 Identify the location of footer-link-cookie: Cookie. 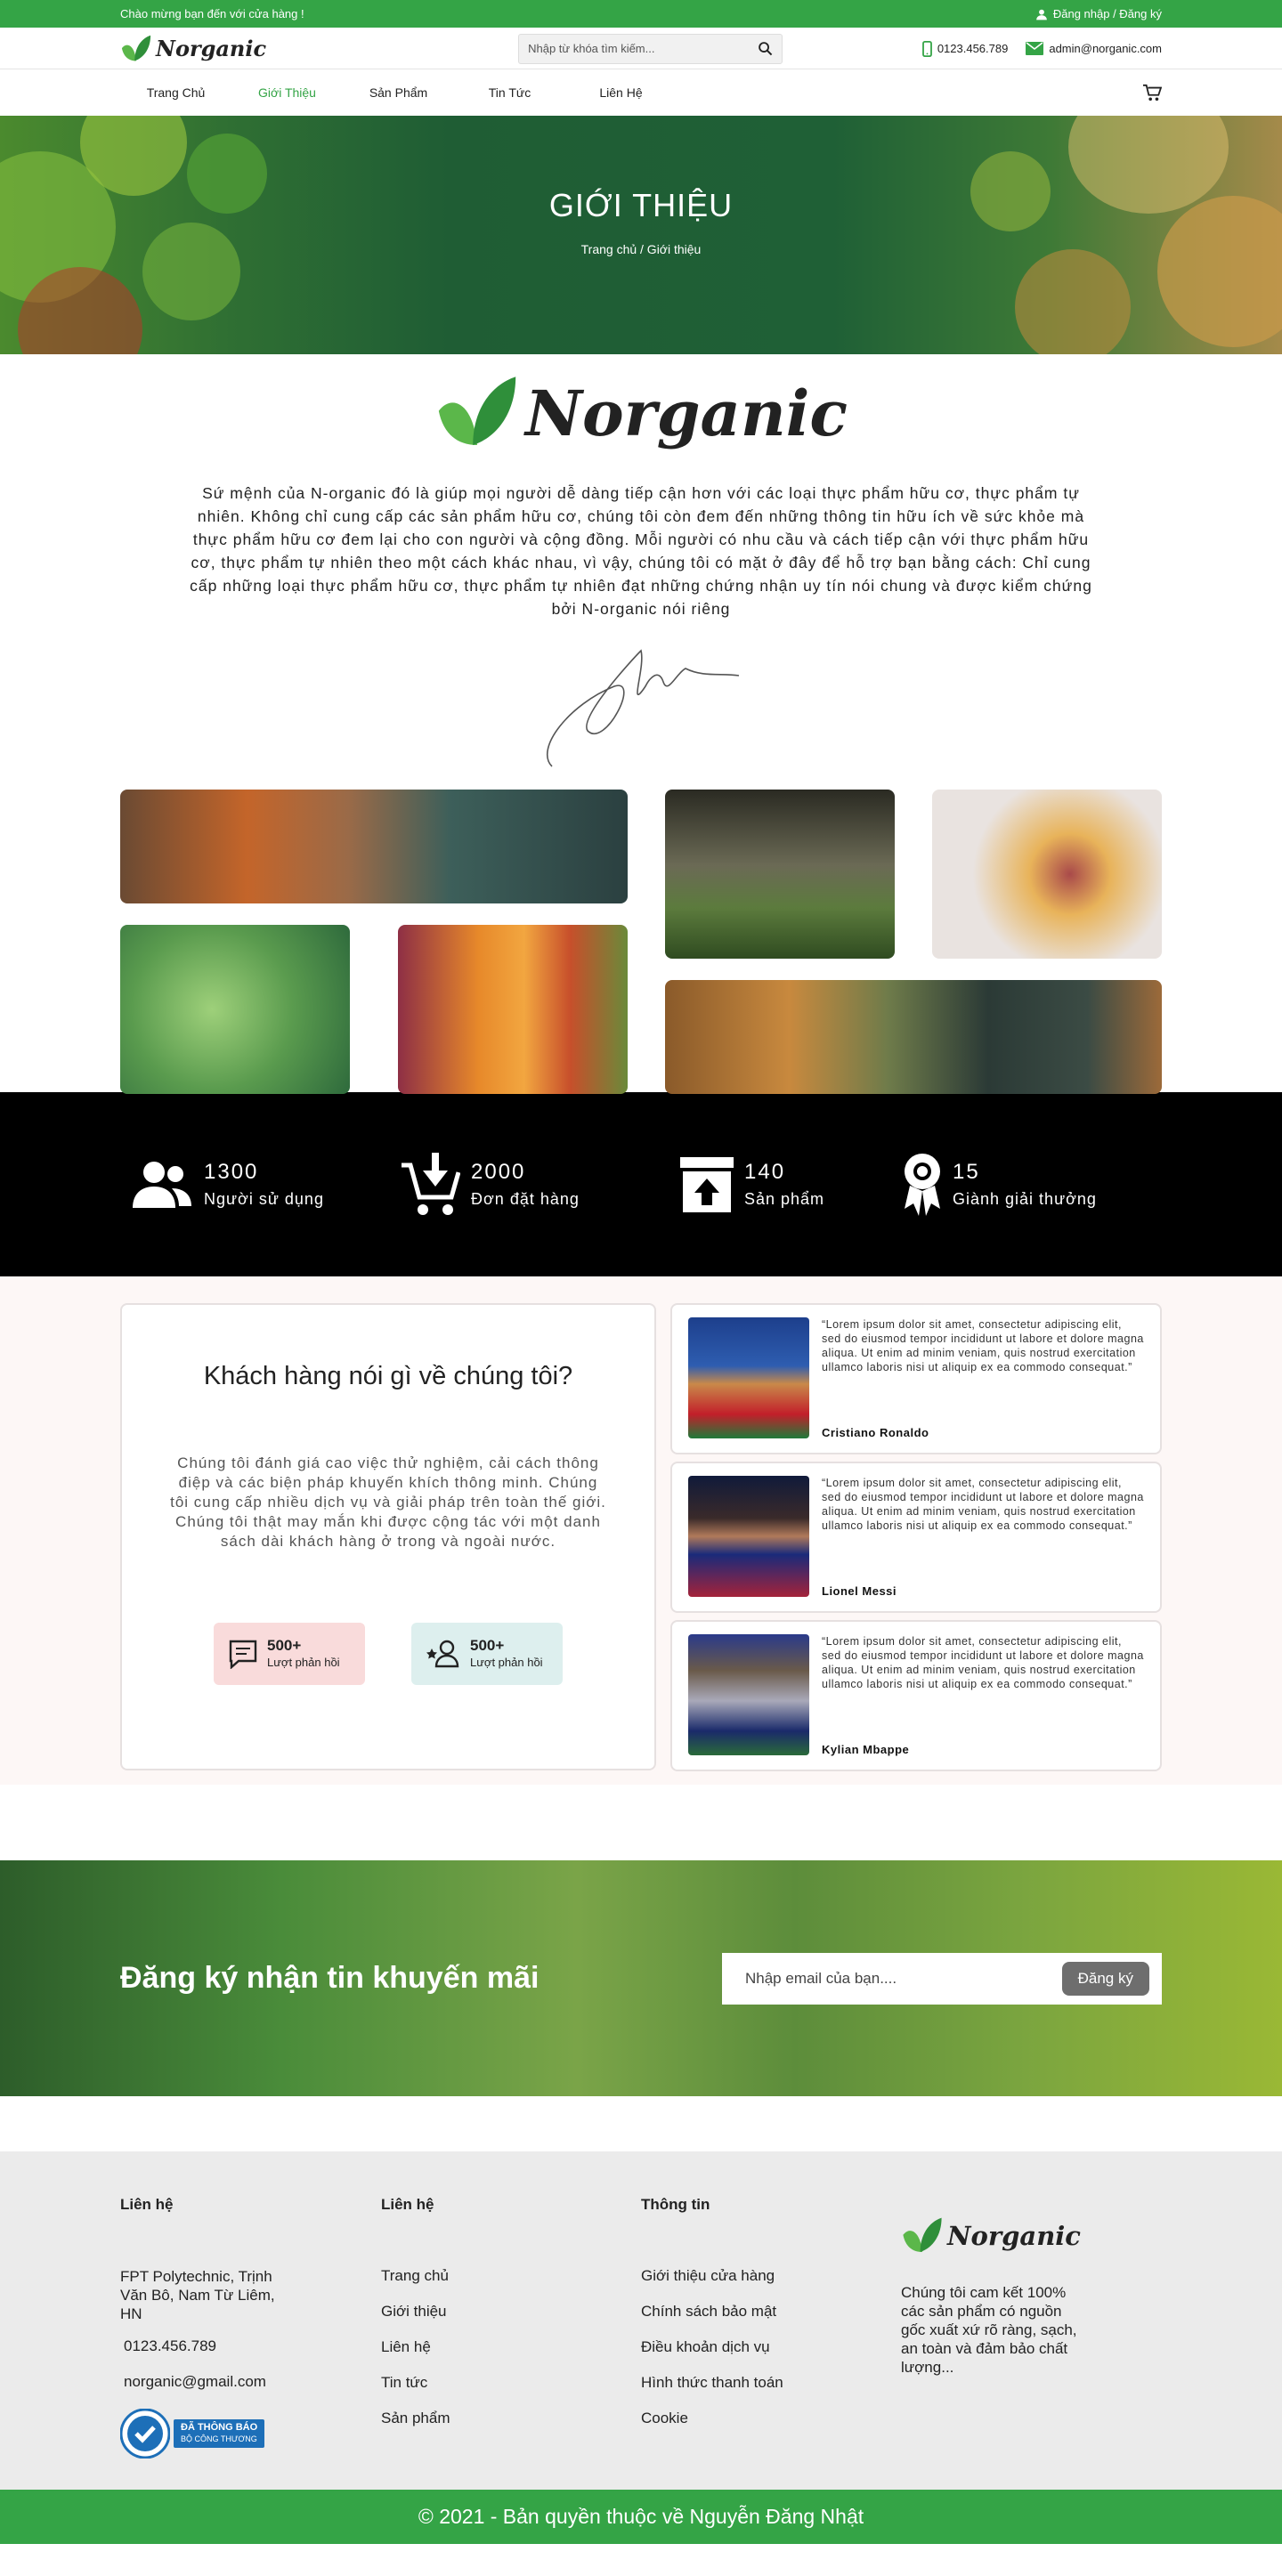
(771, 2419).